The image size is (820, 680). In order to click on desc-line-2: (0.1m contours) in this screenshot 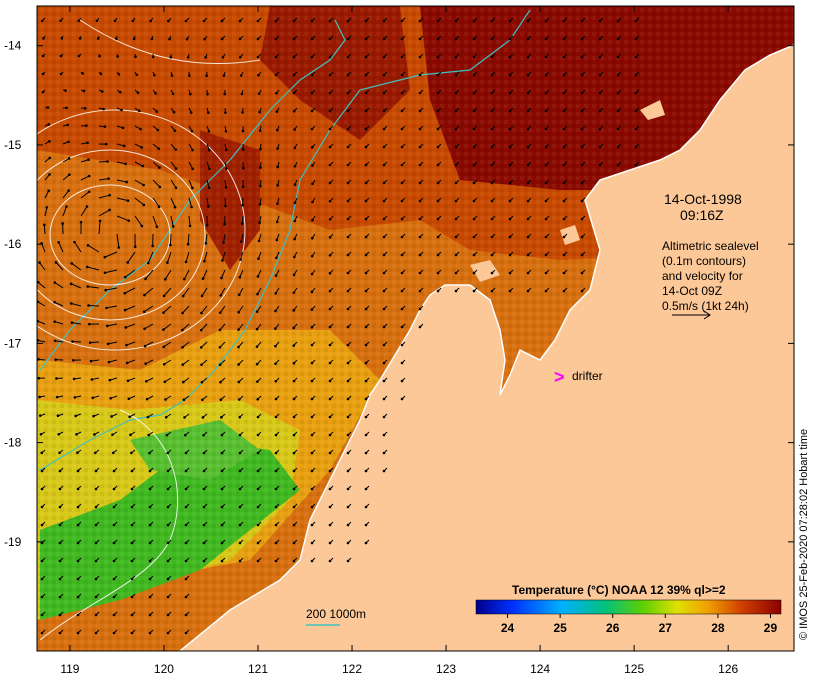, I will do `click(704, 261)`.